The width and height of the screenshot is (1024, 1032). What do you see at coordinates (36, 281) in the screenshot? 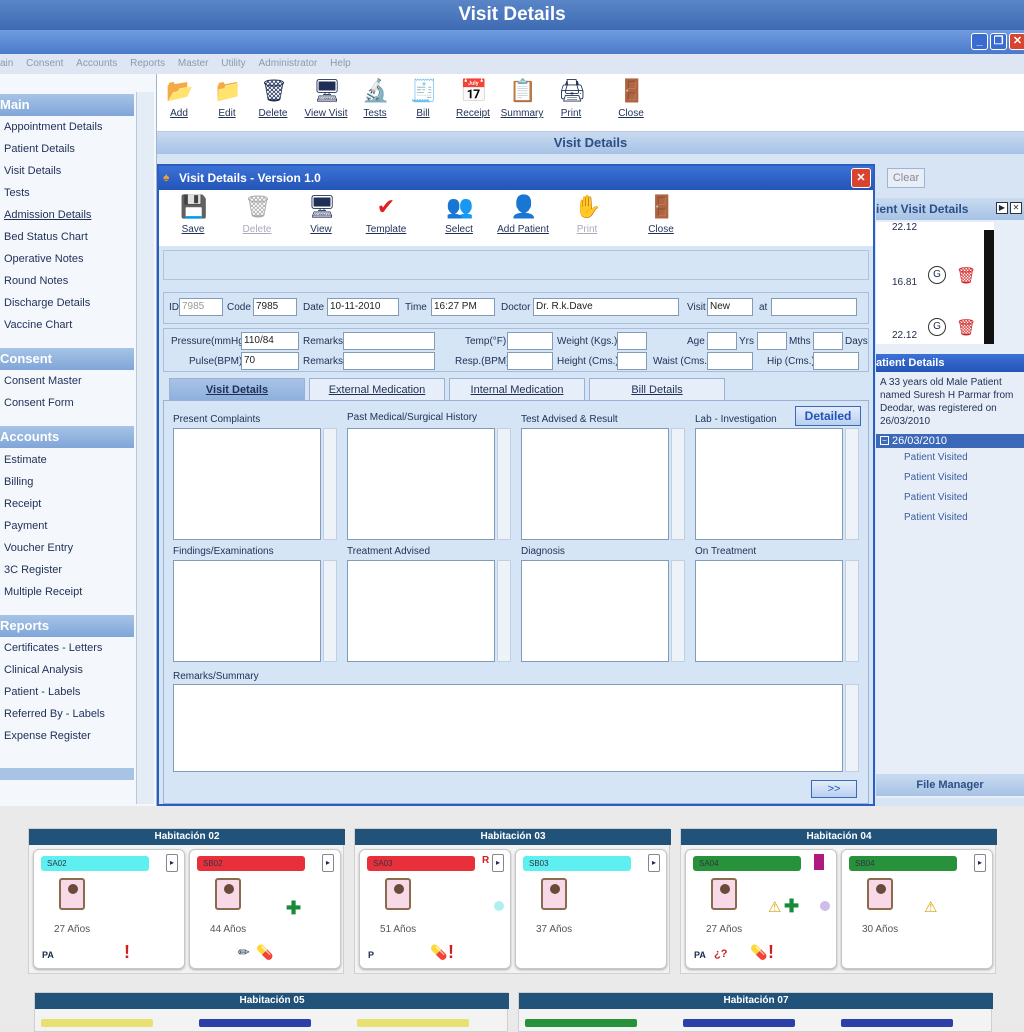
I see `sidebar-item-round-notes: Round Notes` at bounding box center [36, 281].